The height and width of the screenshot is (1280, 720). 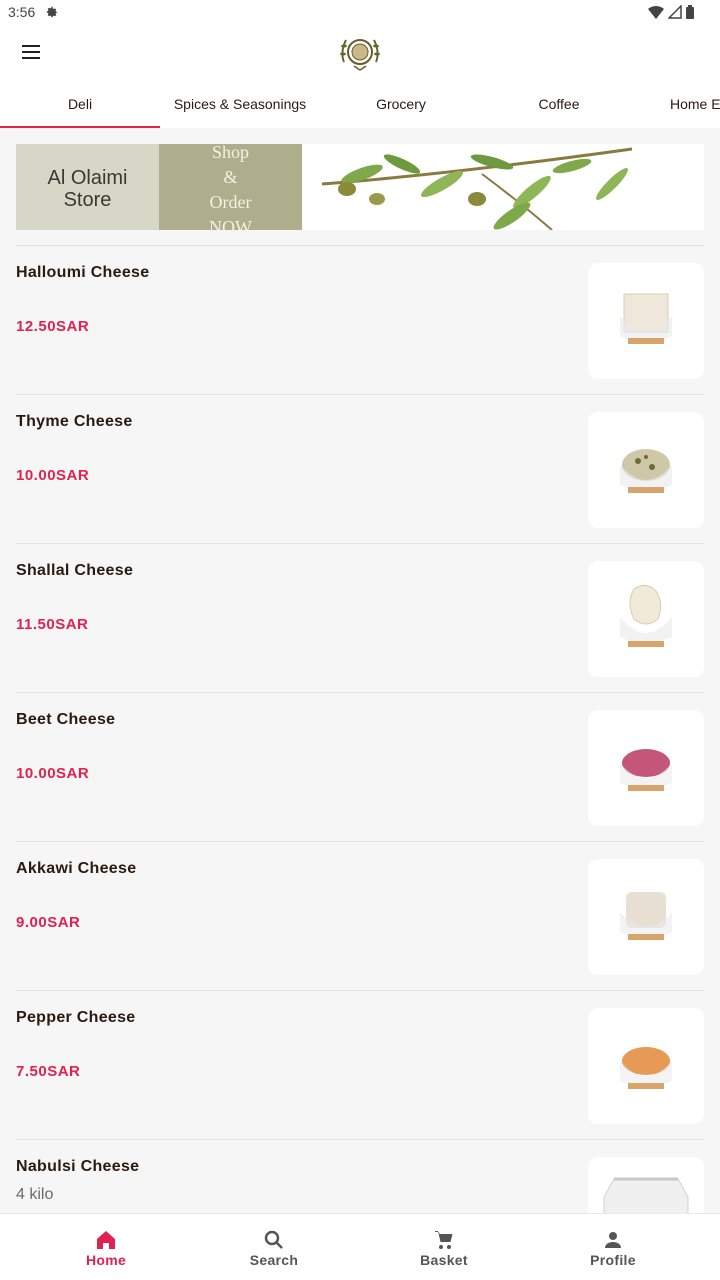 I want to click on product-name: Nabulsi Cheese, so click(x=78, y=1166).